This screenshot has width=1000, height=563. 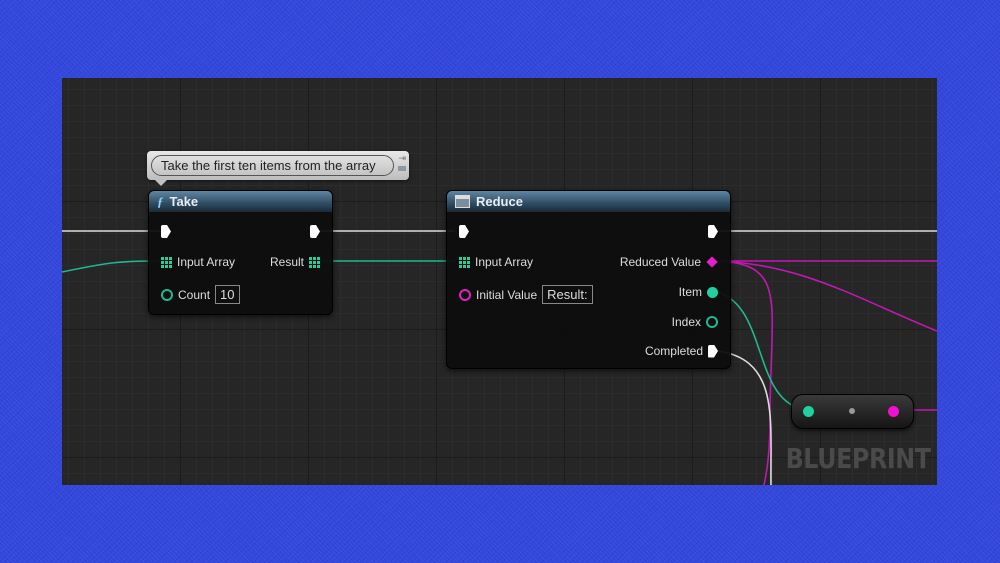 I want to click on integer-pin-icon, so click(x=167, y=294).